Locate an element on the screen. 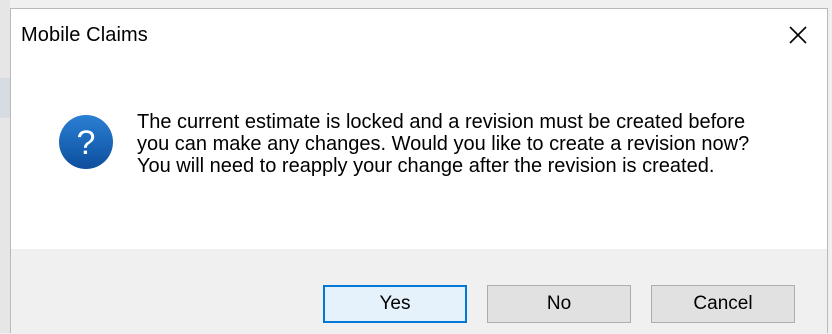  close-icon is located at coordinates (798, 35).